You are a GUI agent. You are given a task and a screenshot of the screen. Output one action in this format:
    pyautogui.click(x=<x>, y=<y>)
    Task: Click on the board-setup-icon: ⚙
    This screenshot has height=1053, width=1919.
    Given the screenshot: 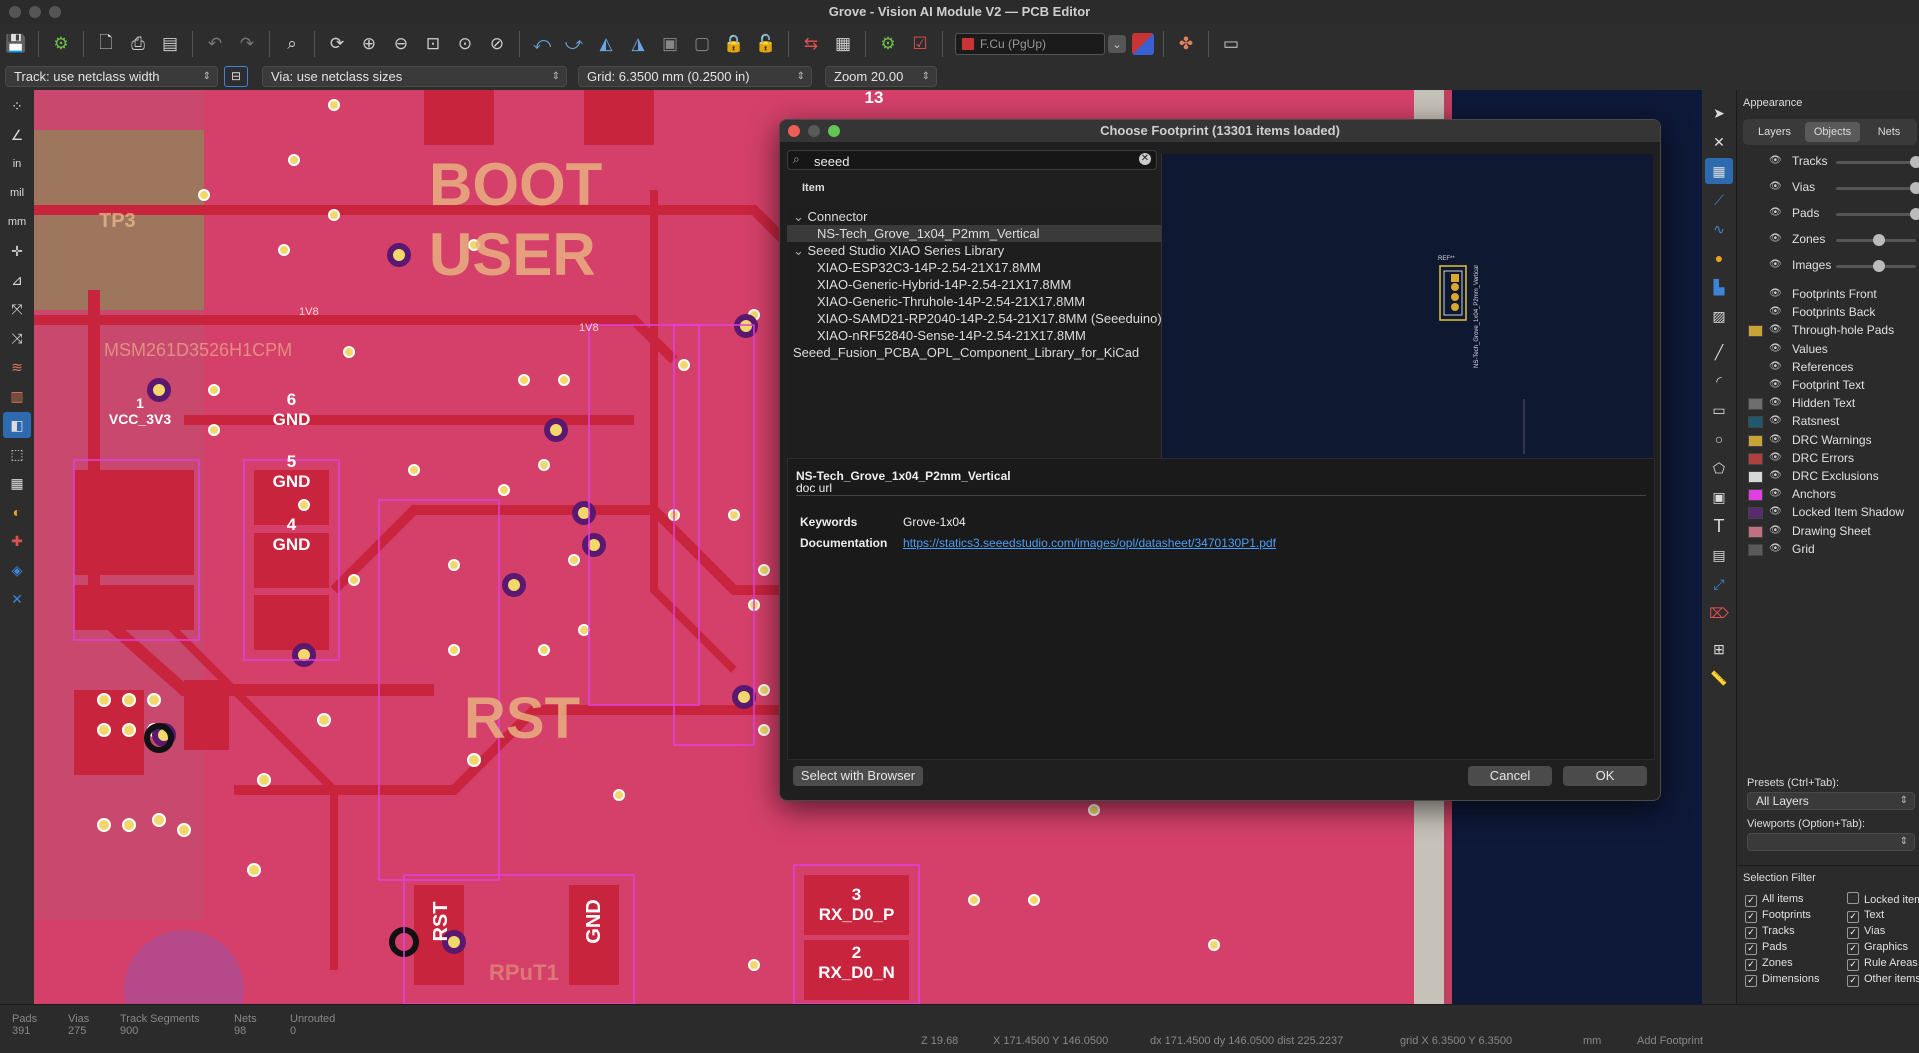 What is the action you would take?
    pyautogui.click(x=61, y=44)
    